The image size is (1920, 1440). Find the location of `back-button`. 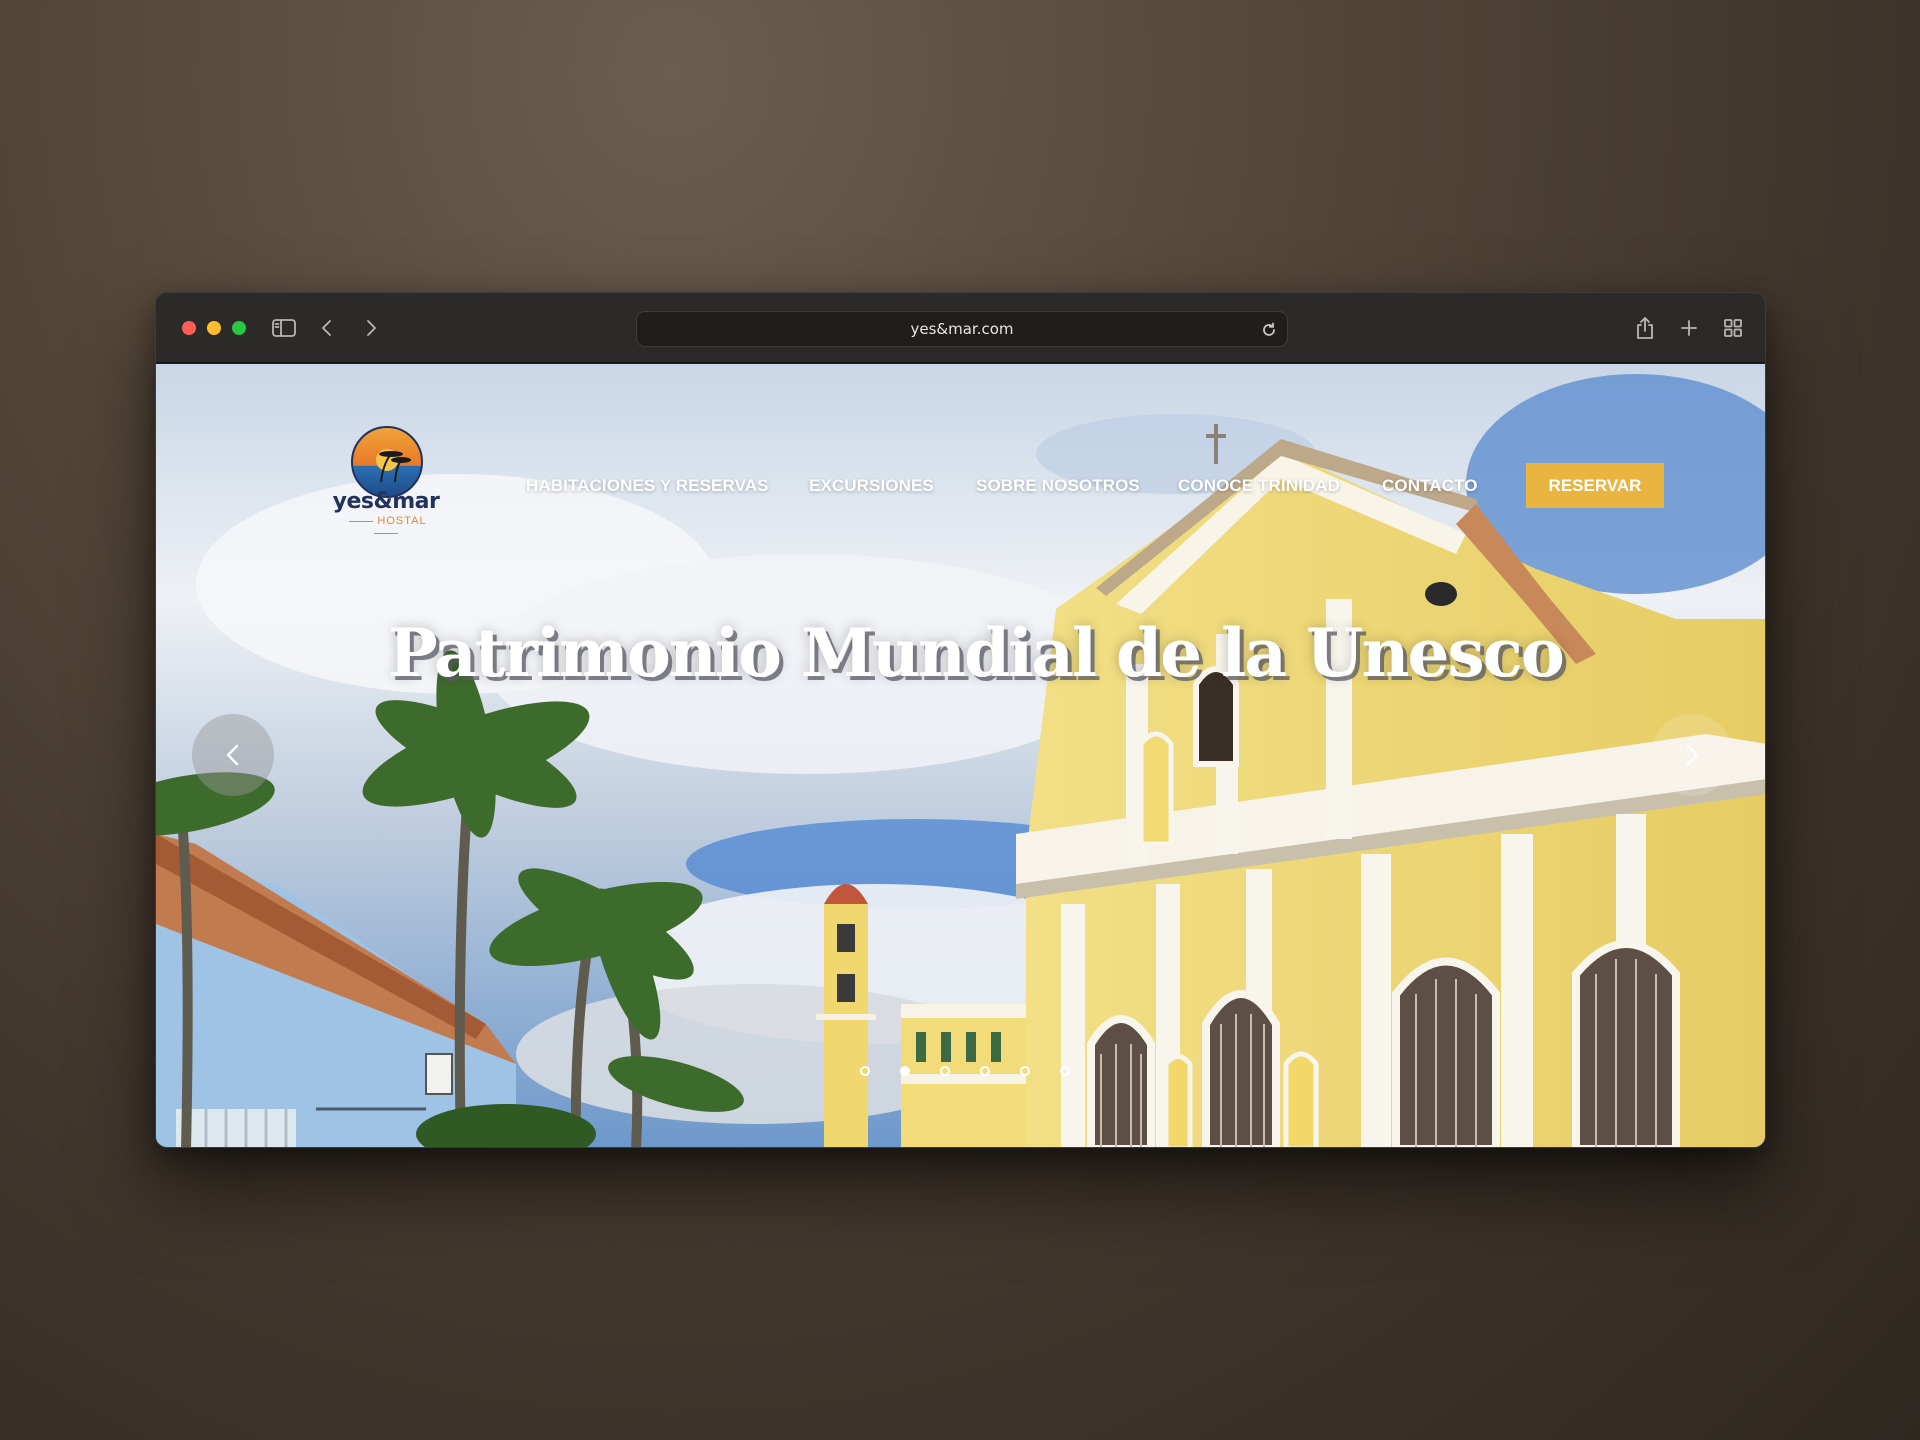

back-button is located at coordinates (327, 328).